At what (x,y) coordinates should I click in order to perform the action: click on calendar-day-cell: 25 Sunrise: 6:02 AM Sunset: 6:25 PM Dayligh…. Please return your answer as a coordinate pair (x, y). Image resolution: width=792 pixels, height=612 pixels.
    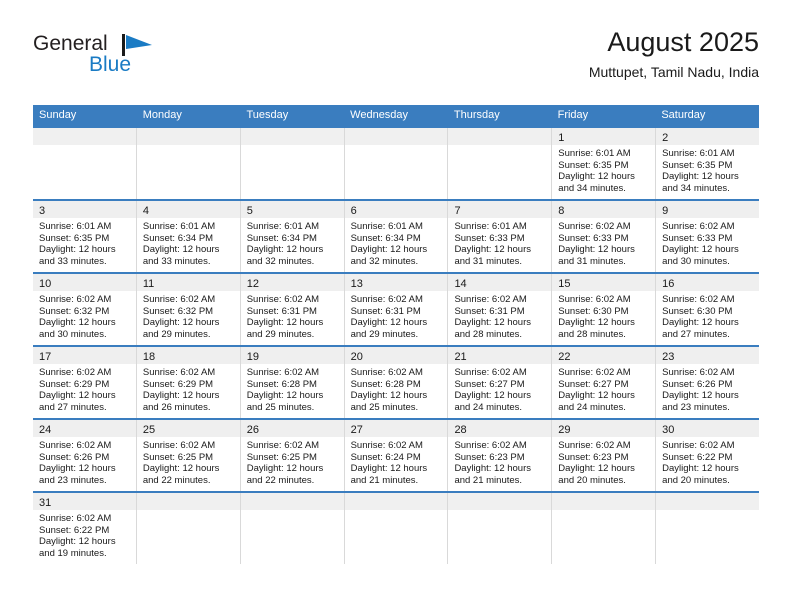
    Looking at the image, I should click on (188, 455).